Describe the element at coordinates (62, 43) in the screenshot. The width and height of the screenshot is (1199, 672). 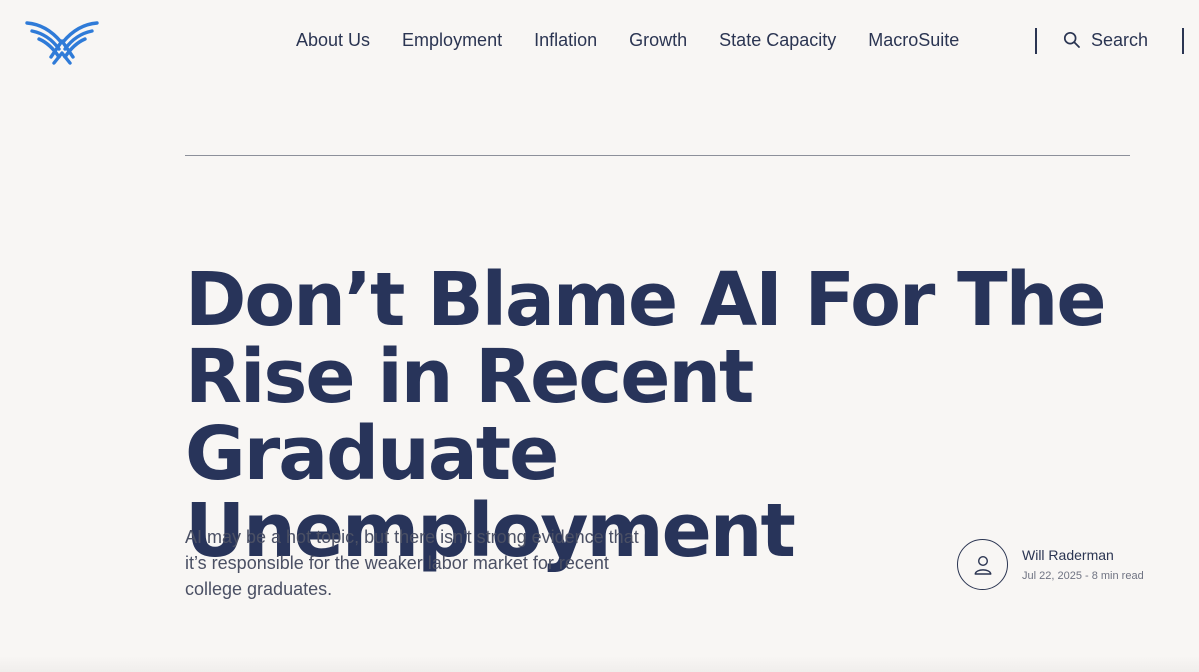
I see `eagle-logo-icon` at that location.